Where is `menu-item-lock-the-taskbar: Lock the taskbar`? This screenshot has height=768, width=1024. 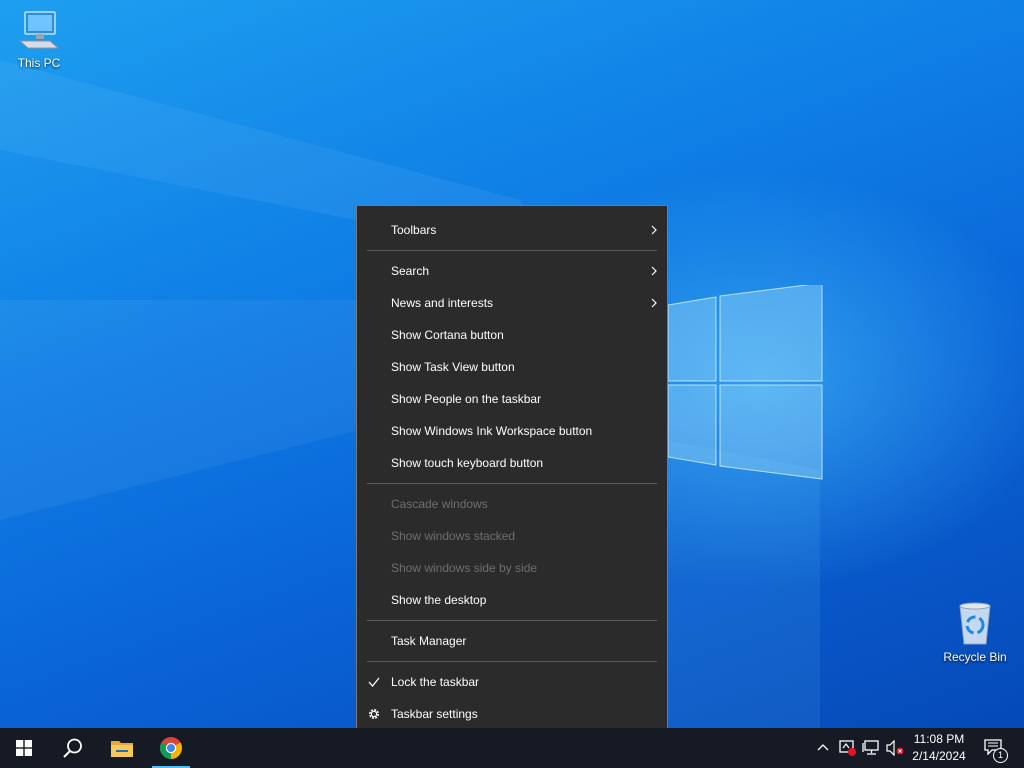
menu-item-lock-the-taskbar: Lock the taskbar is located at coordinates (512, 682).